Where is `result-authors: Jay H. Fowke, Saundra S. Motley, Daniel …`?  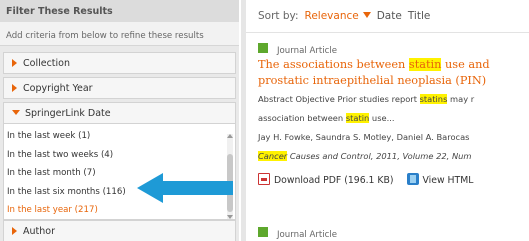 result-authors: Jay H. Fowke, Saundra S. Motley, Daniel … is located at coordinates (393, 137).